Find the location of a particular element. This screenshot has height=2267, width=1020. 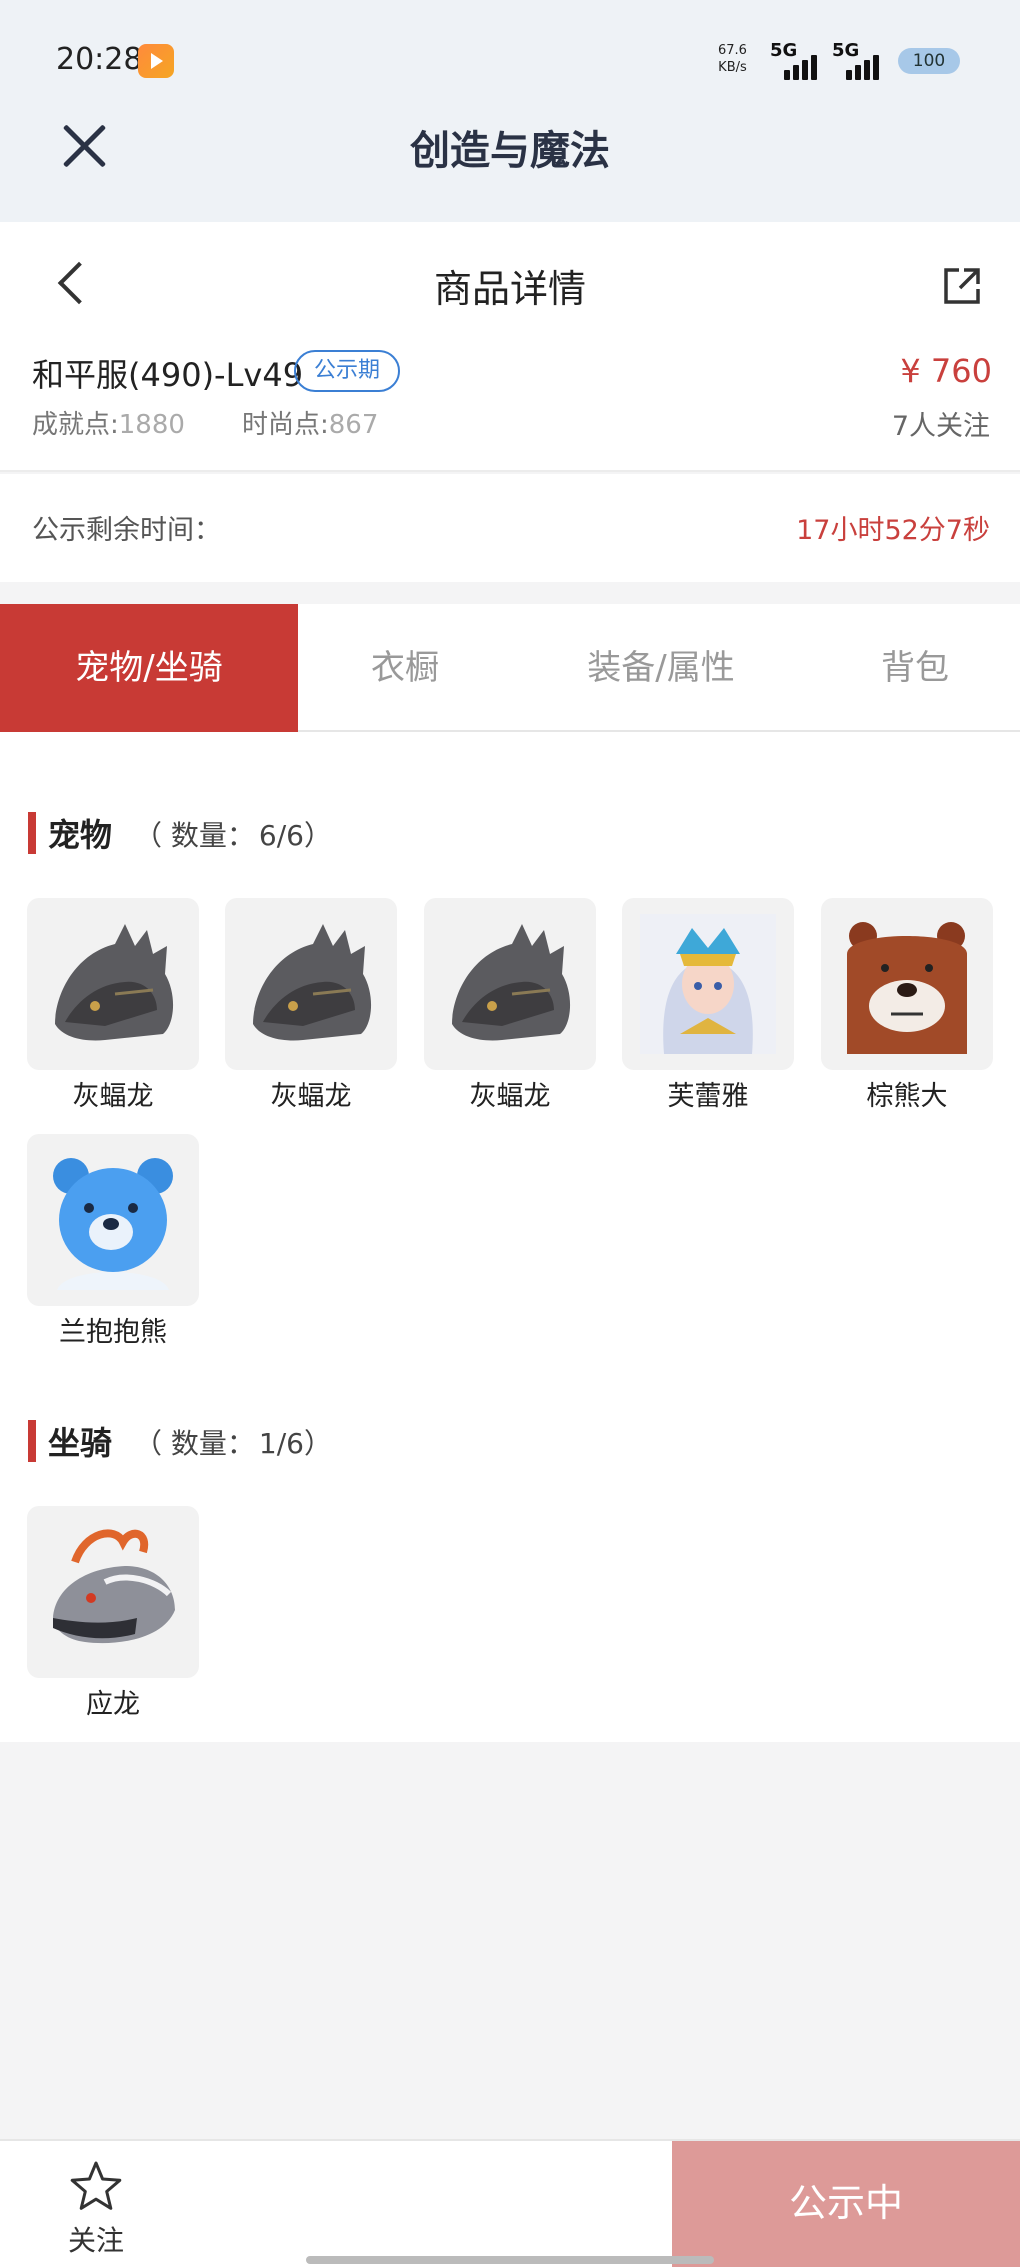

star-icon is located at coordinates (96, 2187).